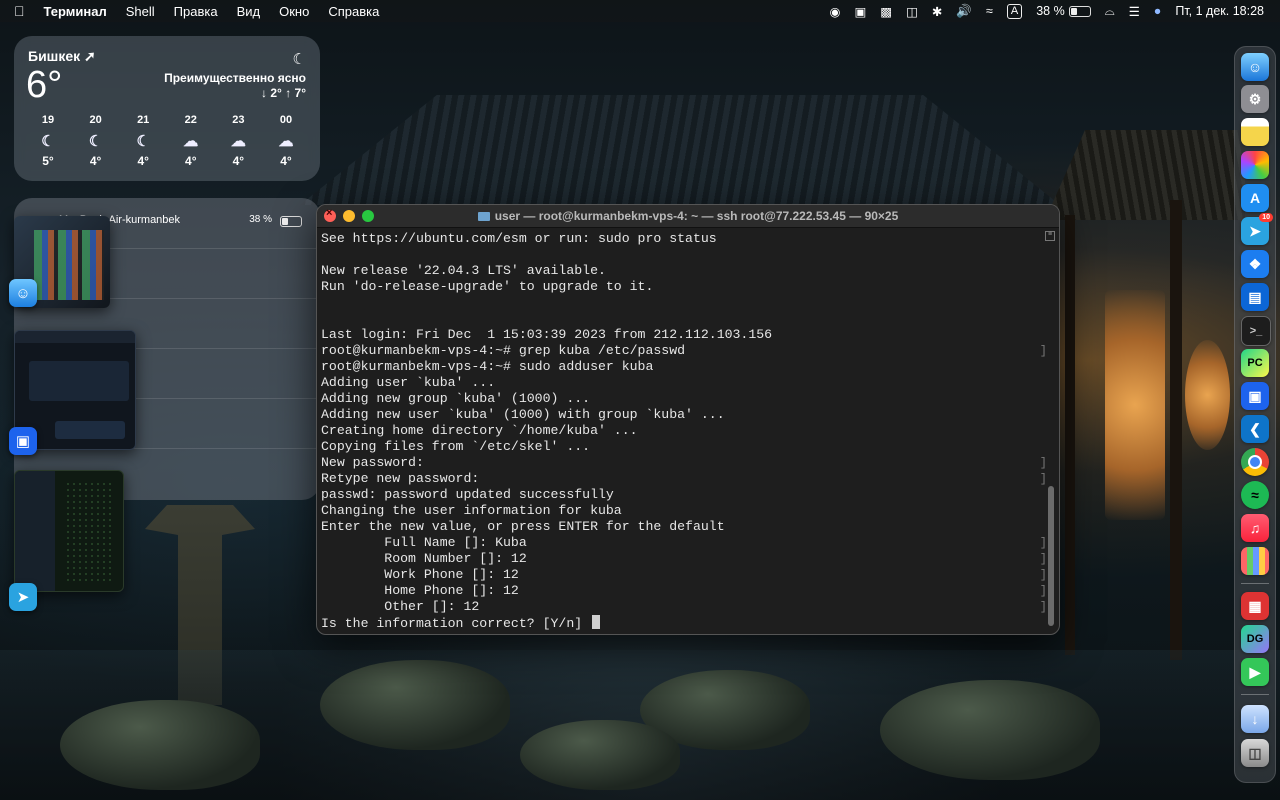 Image resolution: width=1280 pixels, height=800 pixels. I want to click on wallpaper-roof, so click(680, 150).